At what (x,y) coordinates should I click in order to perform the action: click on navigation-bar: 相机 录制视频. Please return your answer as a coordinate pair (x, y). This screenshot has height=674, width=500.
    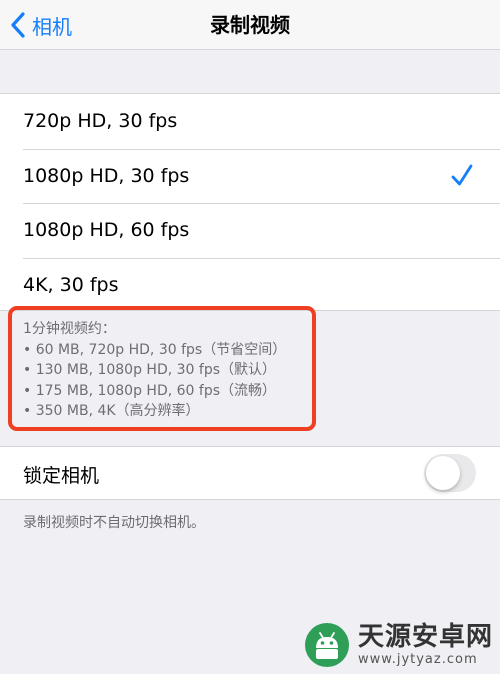
    Looking at the image, I should click on (250, 25).